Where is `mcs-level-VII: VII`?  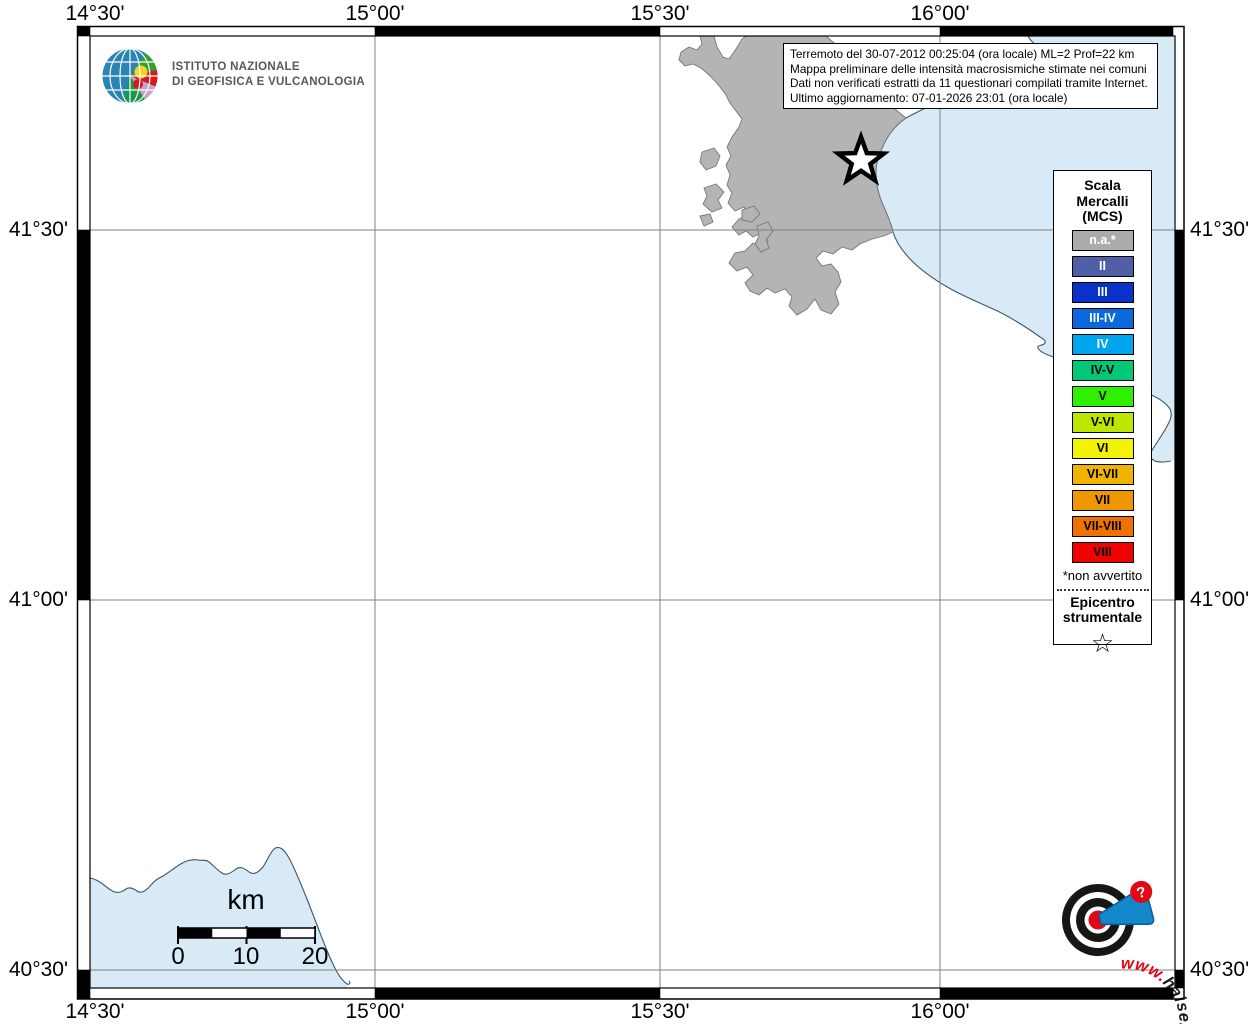
mcs-level-VII: VII is located at coordinates (1102, 500).